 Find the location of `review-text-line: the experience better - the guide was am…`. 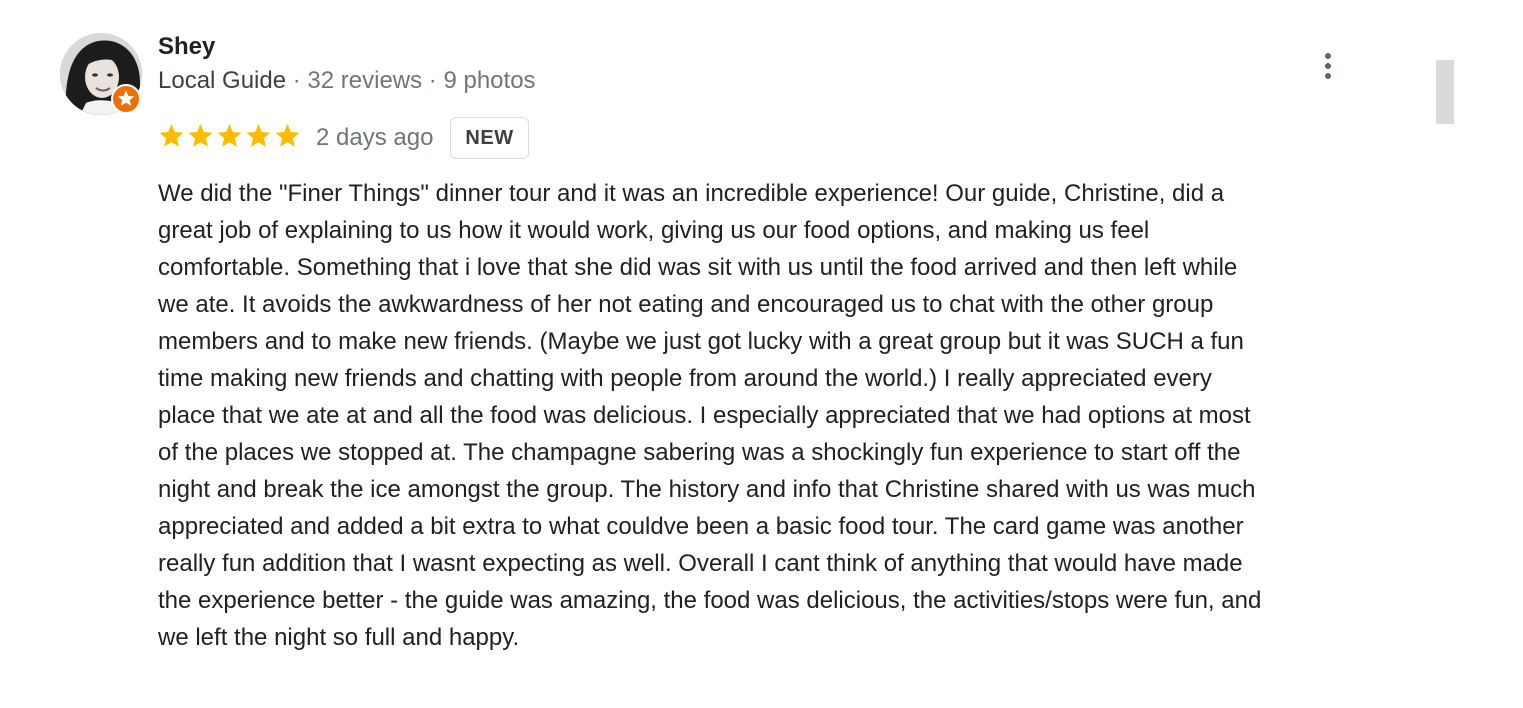

review-text-line: the experience better - the guide was am… is located at coordinates (710, 600).